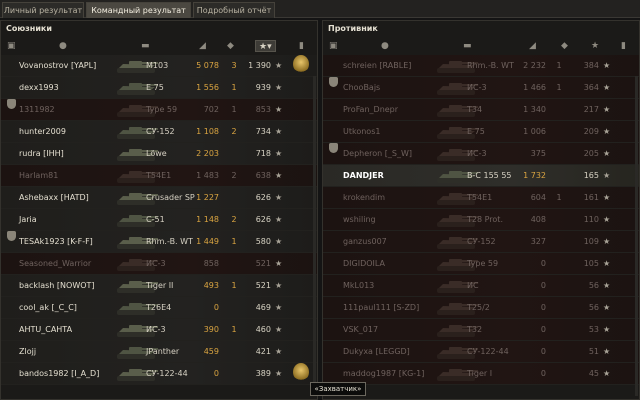  Describe the element at coordinates (364, 198) in the screenshot. I see `player-name: krokendim` at that location.